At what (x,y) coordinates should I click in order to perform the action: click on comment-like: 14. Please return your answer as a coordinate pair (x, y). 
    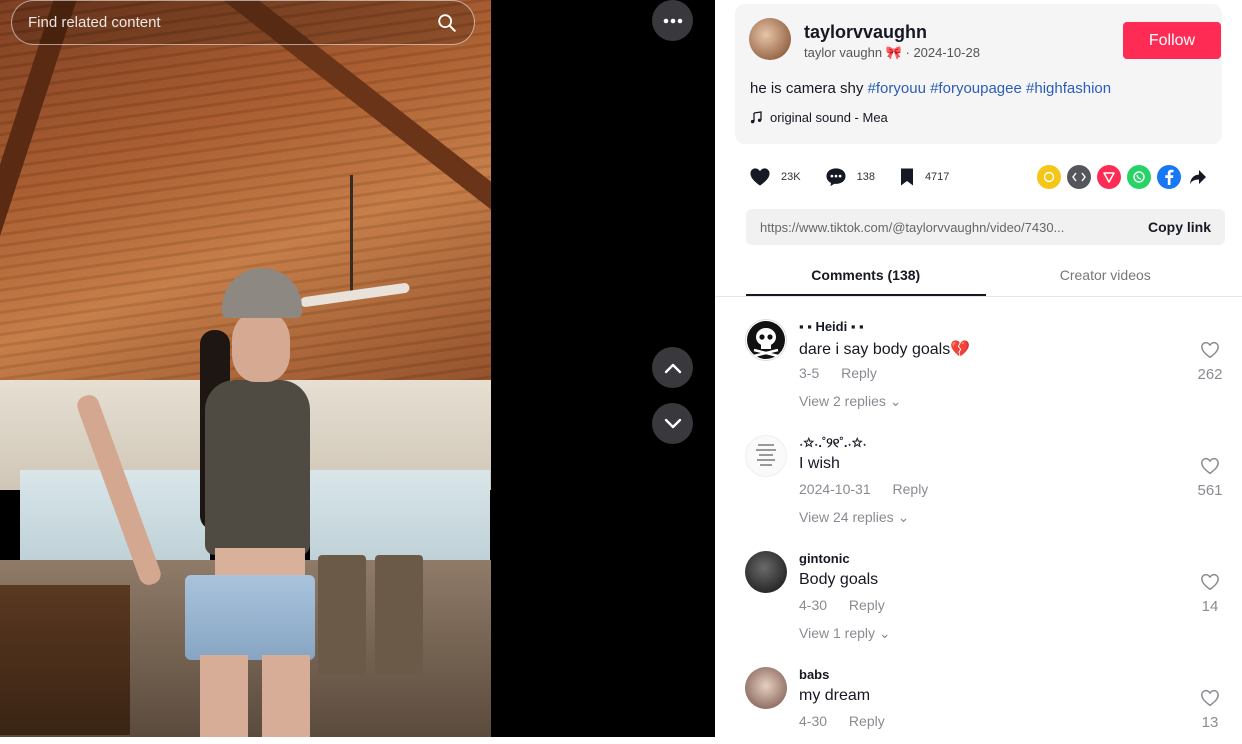
    Looking at the image, I should click on (1210, 594).